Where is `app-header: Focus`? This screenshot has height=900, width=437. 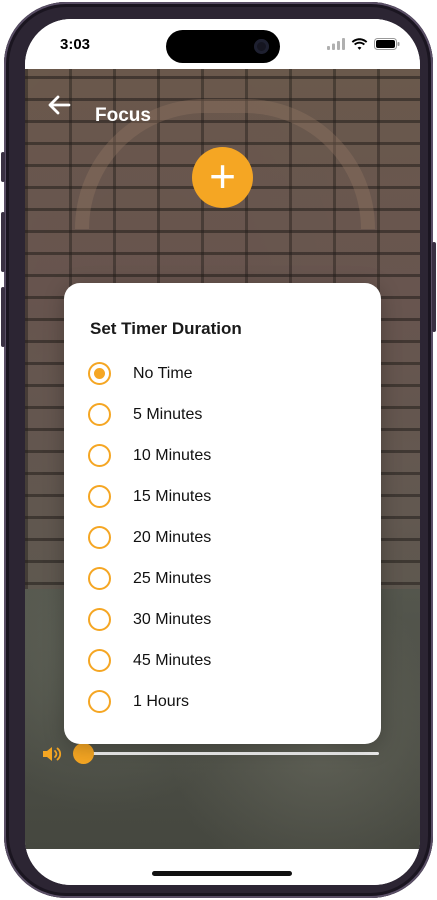 app-header: Focus is located at coordinates (222, 99).